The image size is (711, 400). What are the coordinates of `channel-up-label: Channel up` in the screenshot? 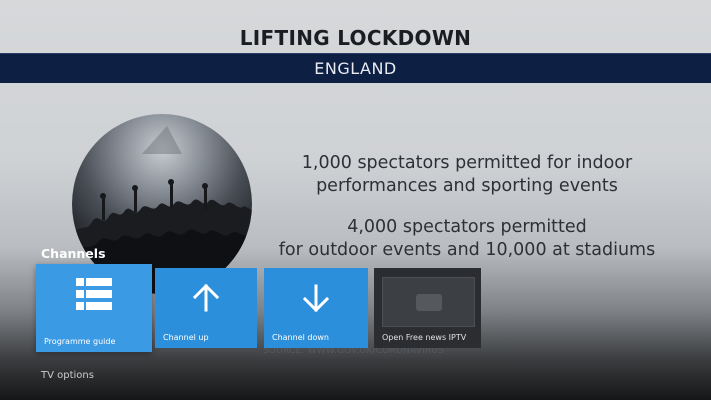 It's located at (186, 337).